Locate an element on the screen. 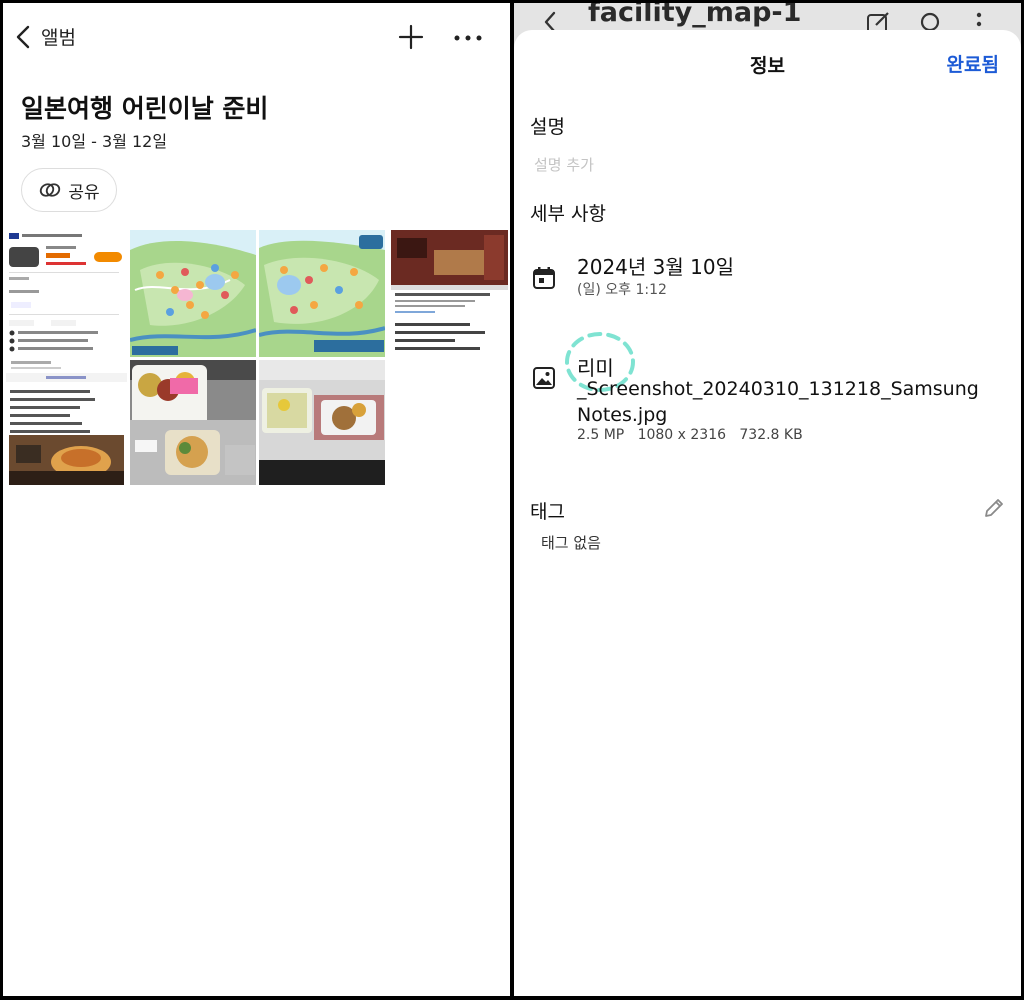 This screenshot has width=1024, height=1000. tags-value: 태그 없음 is located at coordinates (571, 543).